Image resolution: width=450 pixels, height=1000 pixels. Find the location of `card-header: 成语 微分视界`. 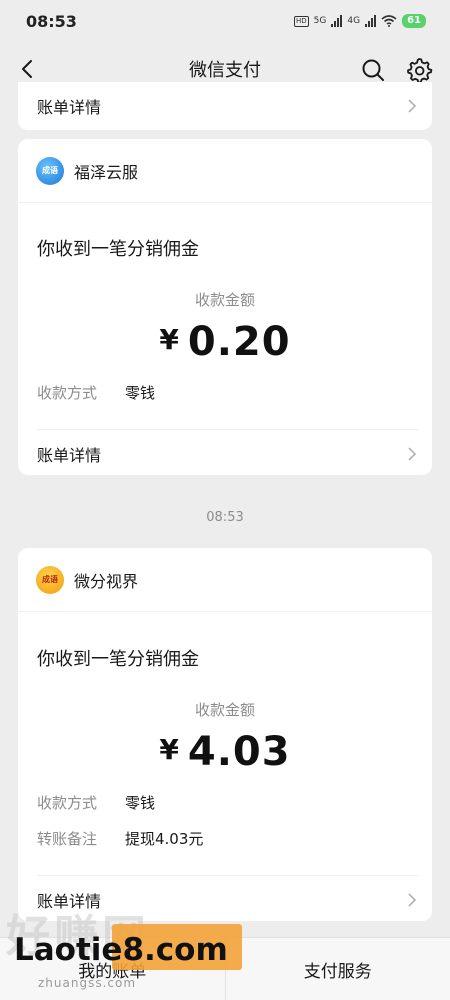

card-header: 成语 微分视界 is located at coordinates (225, 580).